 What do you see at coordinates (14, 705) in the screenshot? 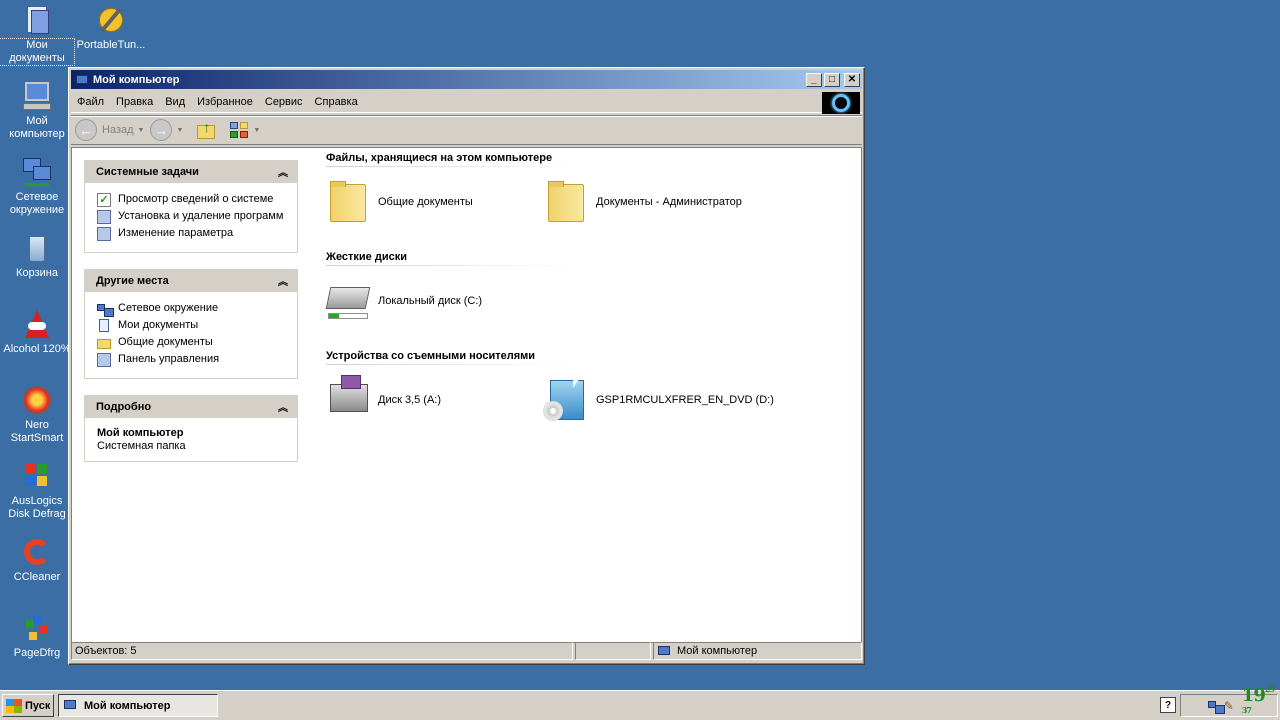
I see `windows-flag-icon` at bounding box center [14, 705].